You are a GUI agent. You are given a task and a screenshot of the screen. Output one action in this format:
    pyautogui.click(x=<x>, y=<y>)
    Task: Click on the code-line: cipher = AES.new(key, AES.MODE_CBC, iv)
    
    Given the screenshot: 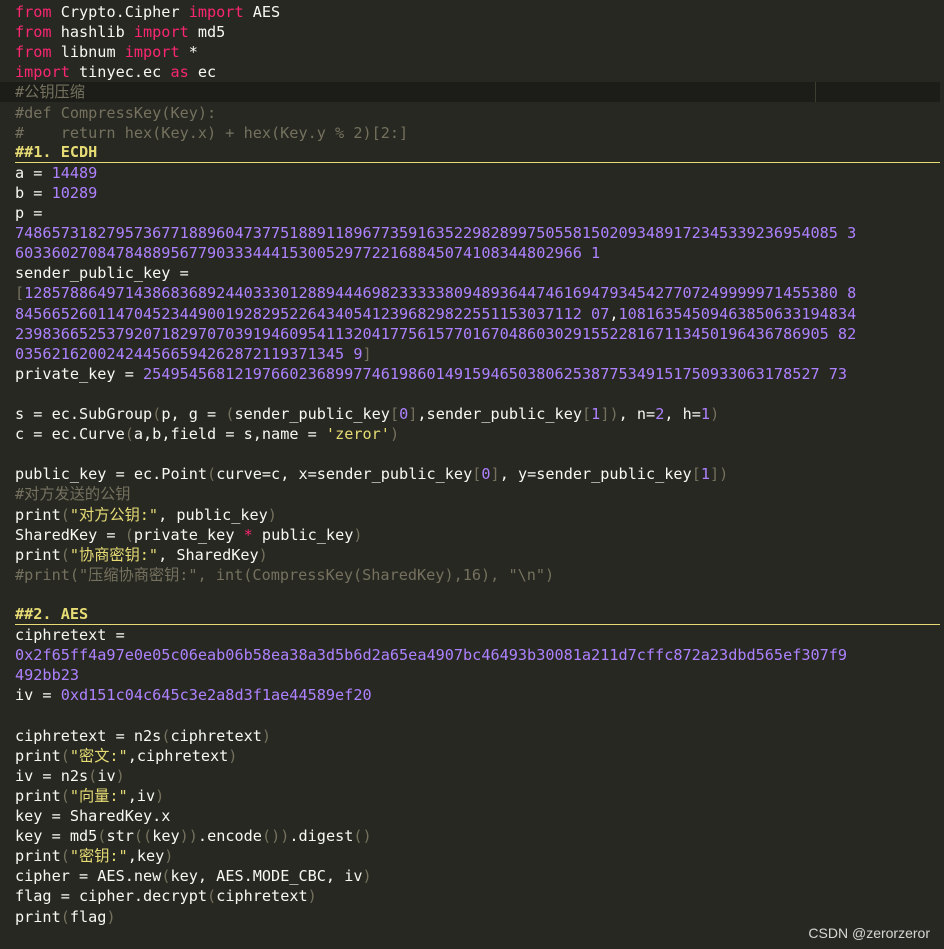 What is the action you would take?
    pyautogui.click(x=477, y=876)
    